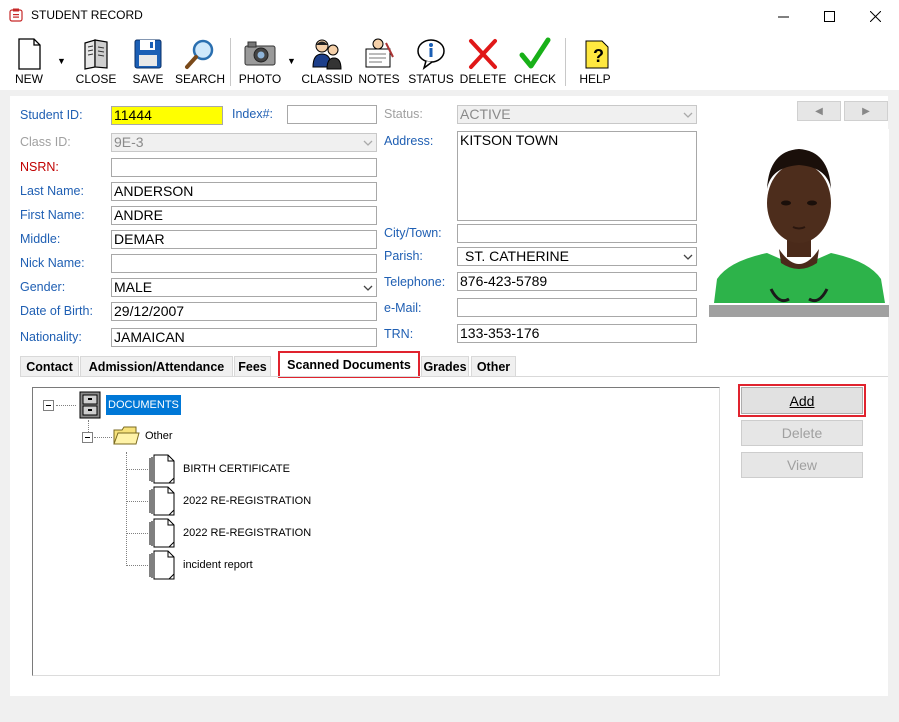 The width and height of the screenshot is (899, 722). What do you see at coordinates (244, 142) in the screenshot?
I see `class-id-select: 9E-3` at bounding box center [244, 142].